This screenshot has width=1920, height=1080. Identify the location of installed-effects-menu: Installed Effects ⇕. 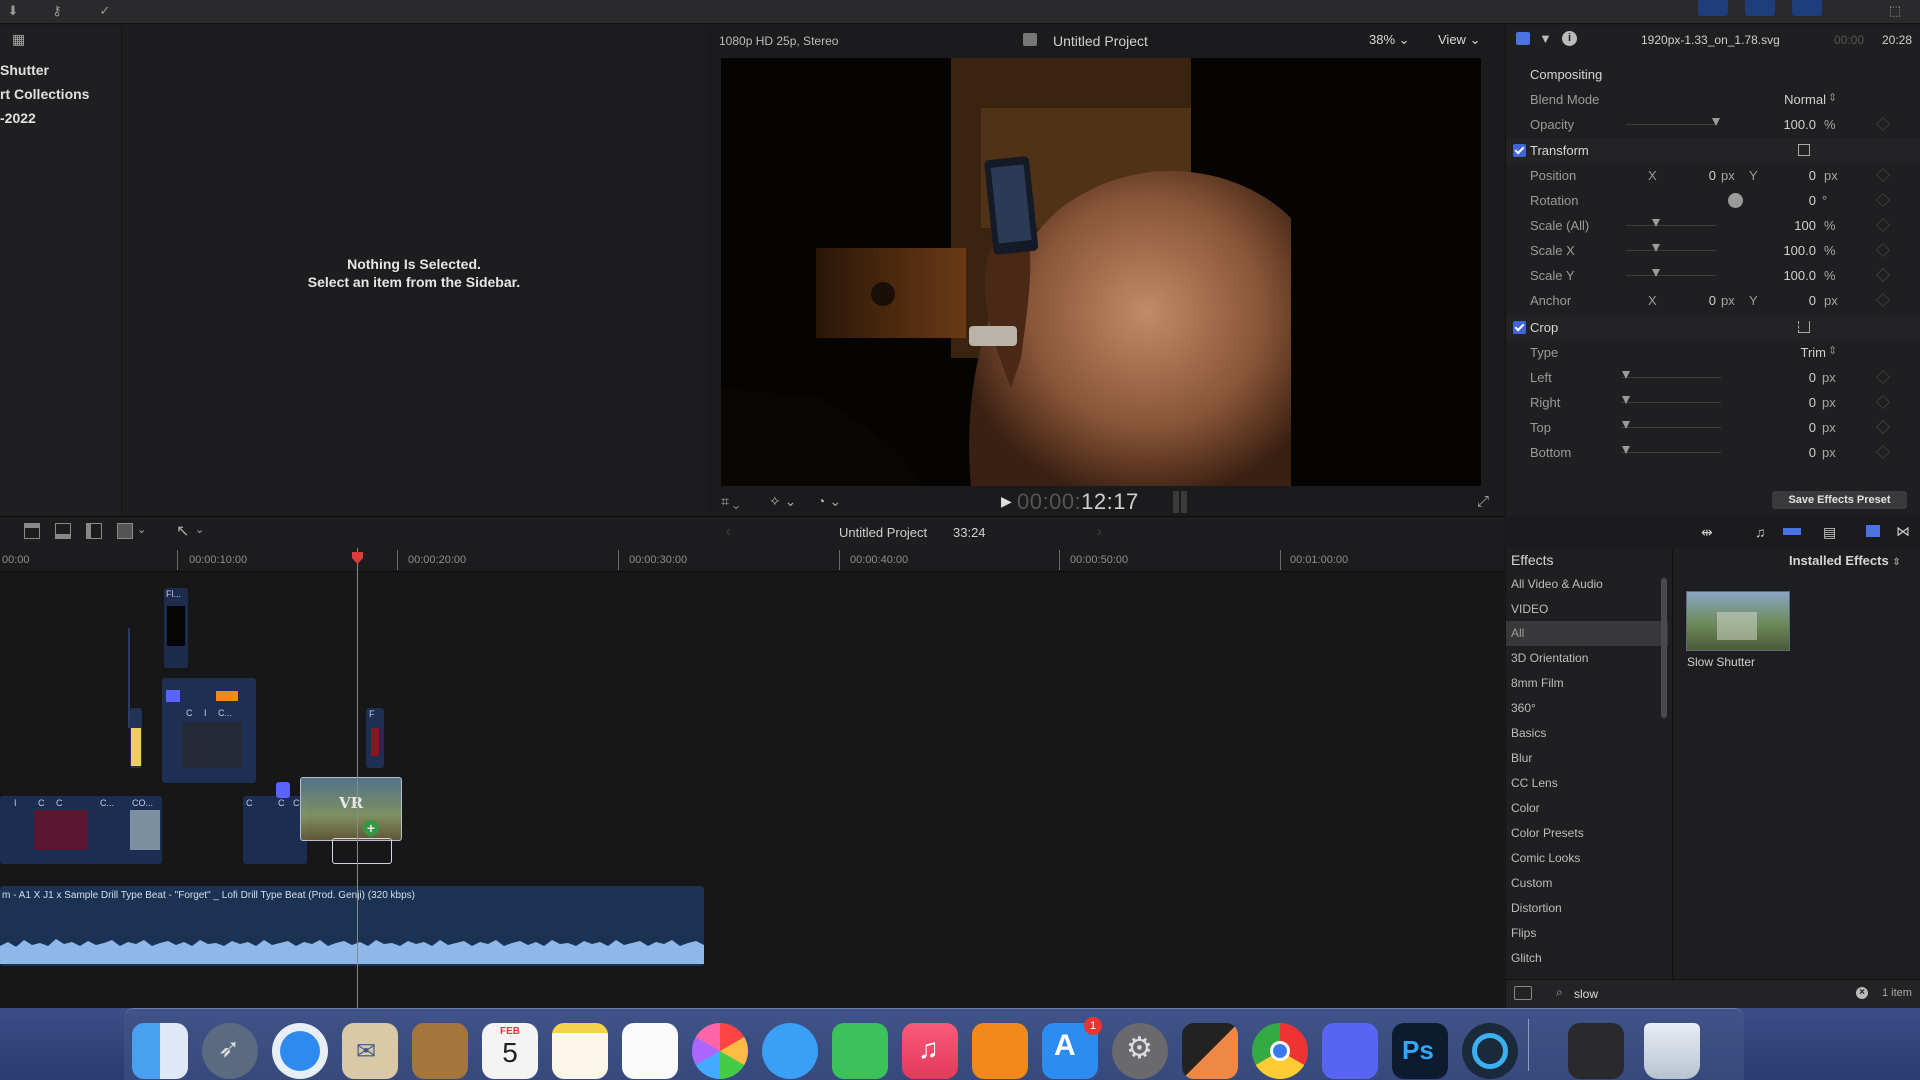
(1845, 560).